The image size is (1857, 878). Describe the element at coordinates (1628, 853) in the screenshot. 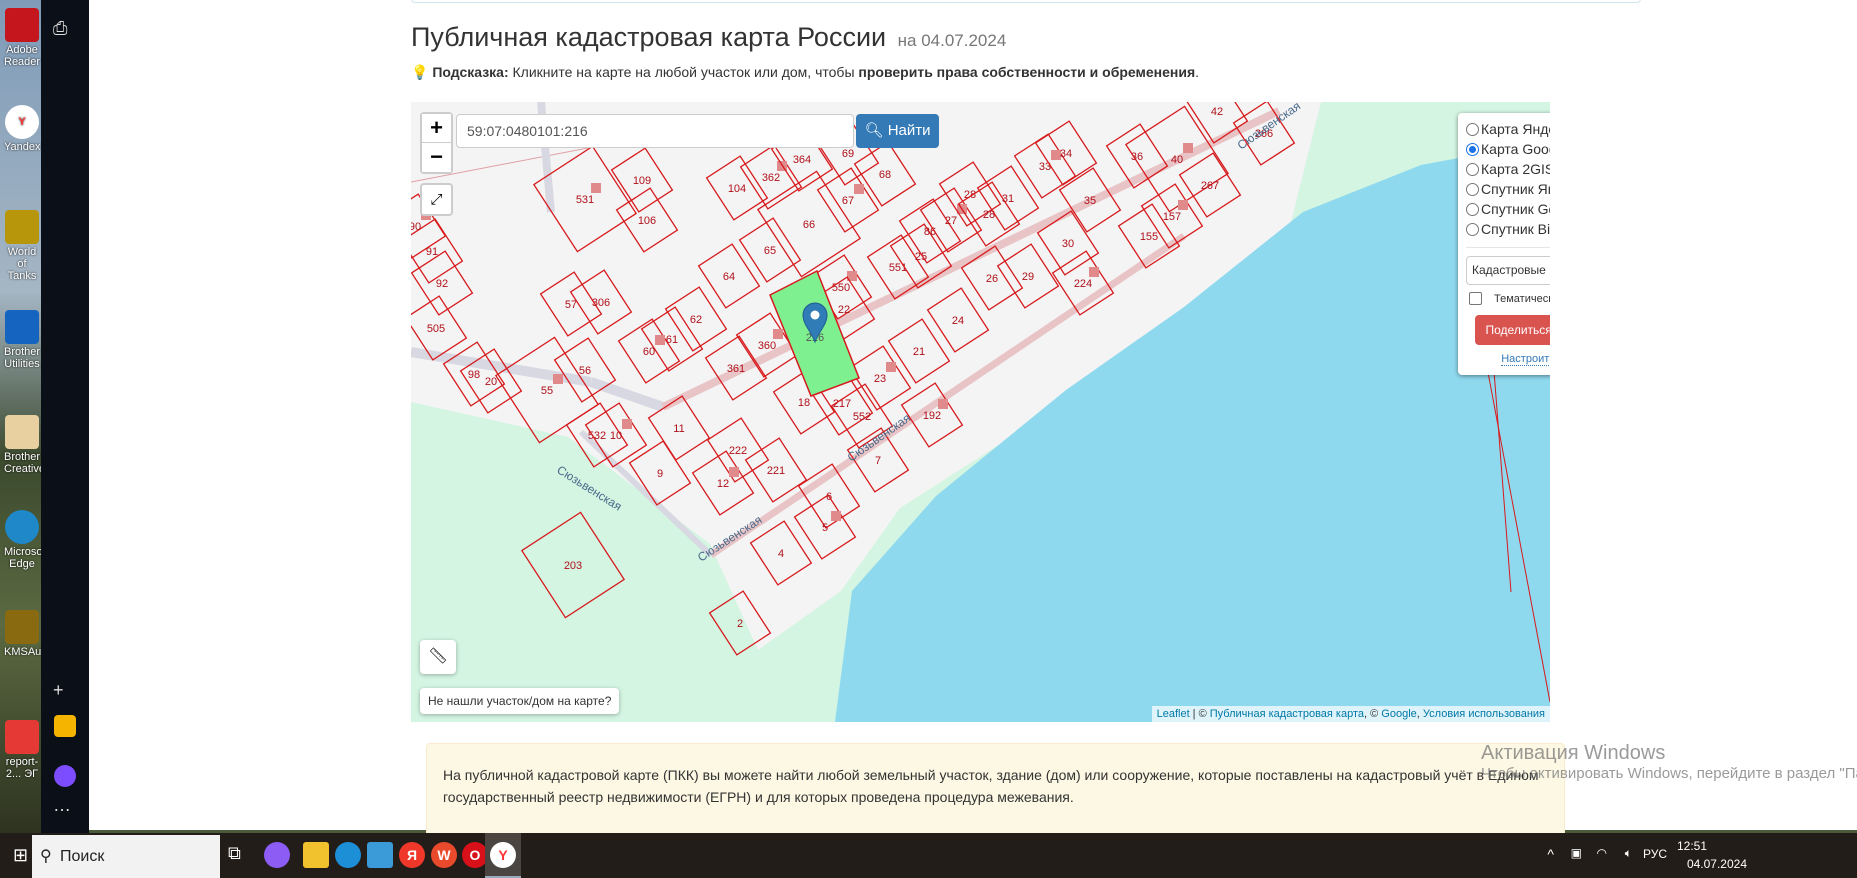

I see `volume-icon: 🔈︎` at that location.